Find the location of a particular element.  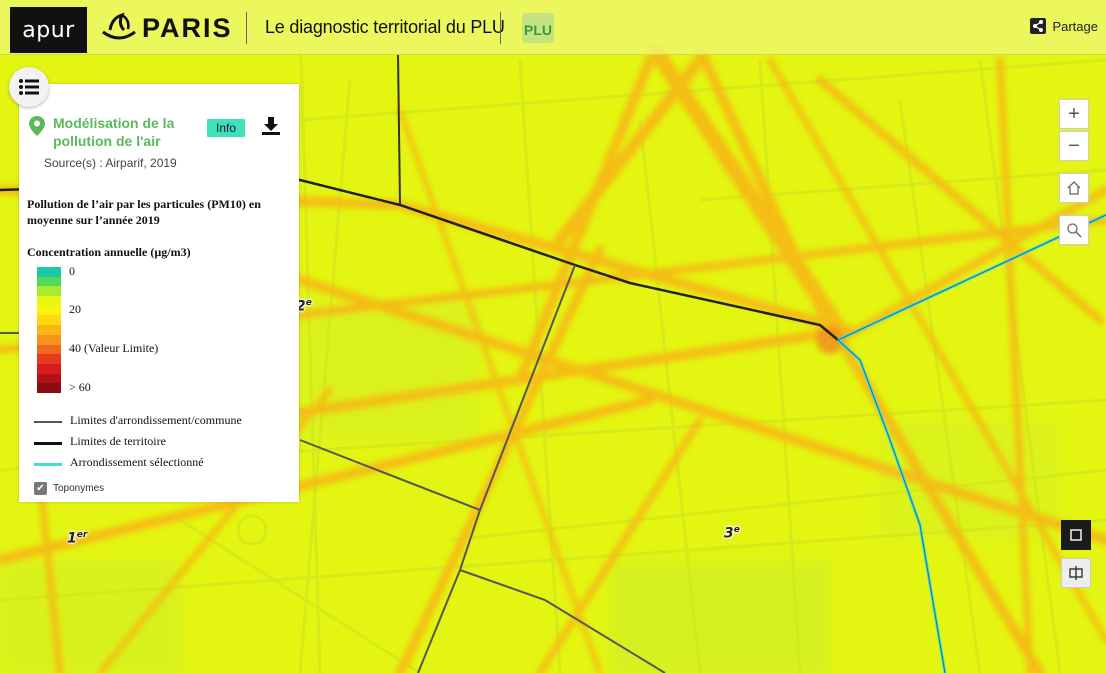

list-icon is located at coordinates (29, 87).